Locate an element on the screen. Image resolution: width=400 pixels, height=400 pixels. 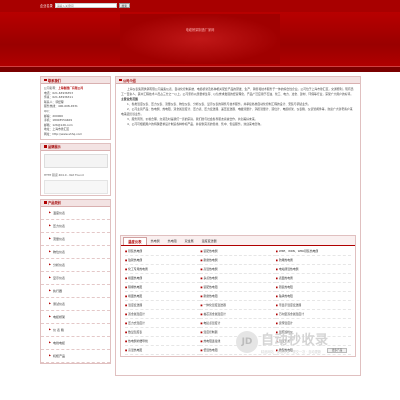
product-tab: 双金属 is located at coordinates (189, 241).